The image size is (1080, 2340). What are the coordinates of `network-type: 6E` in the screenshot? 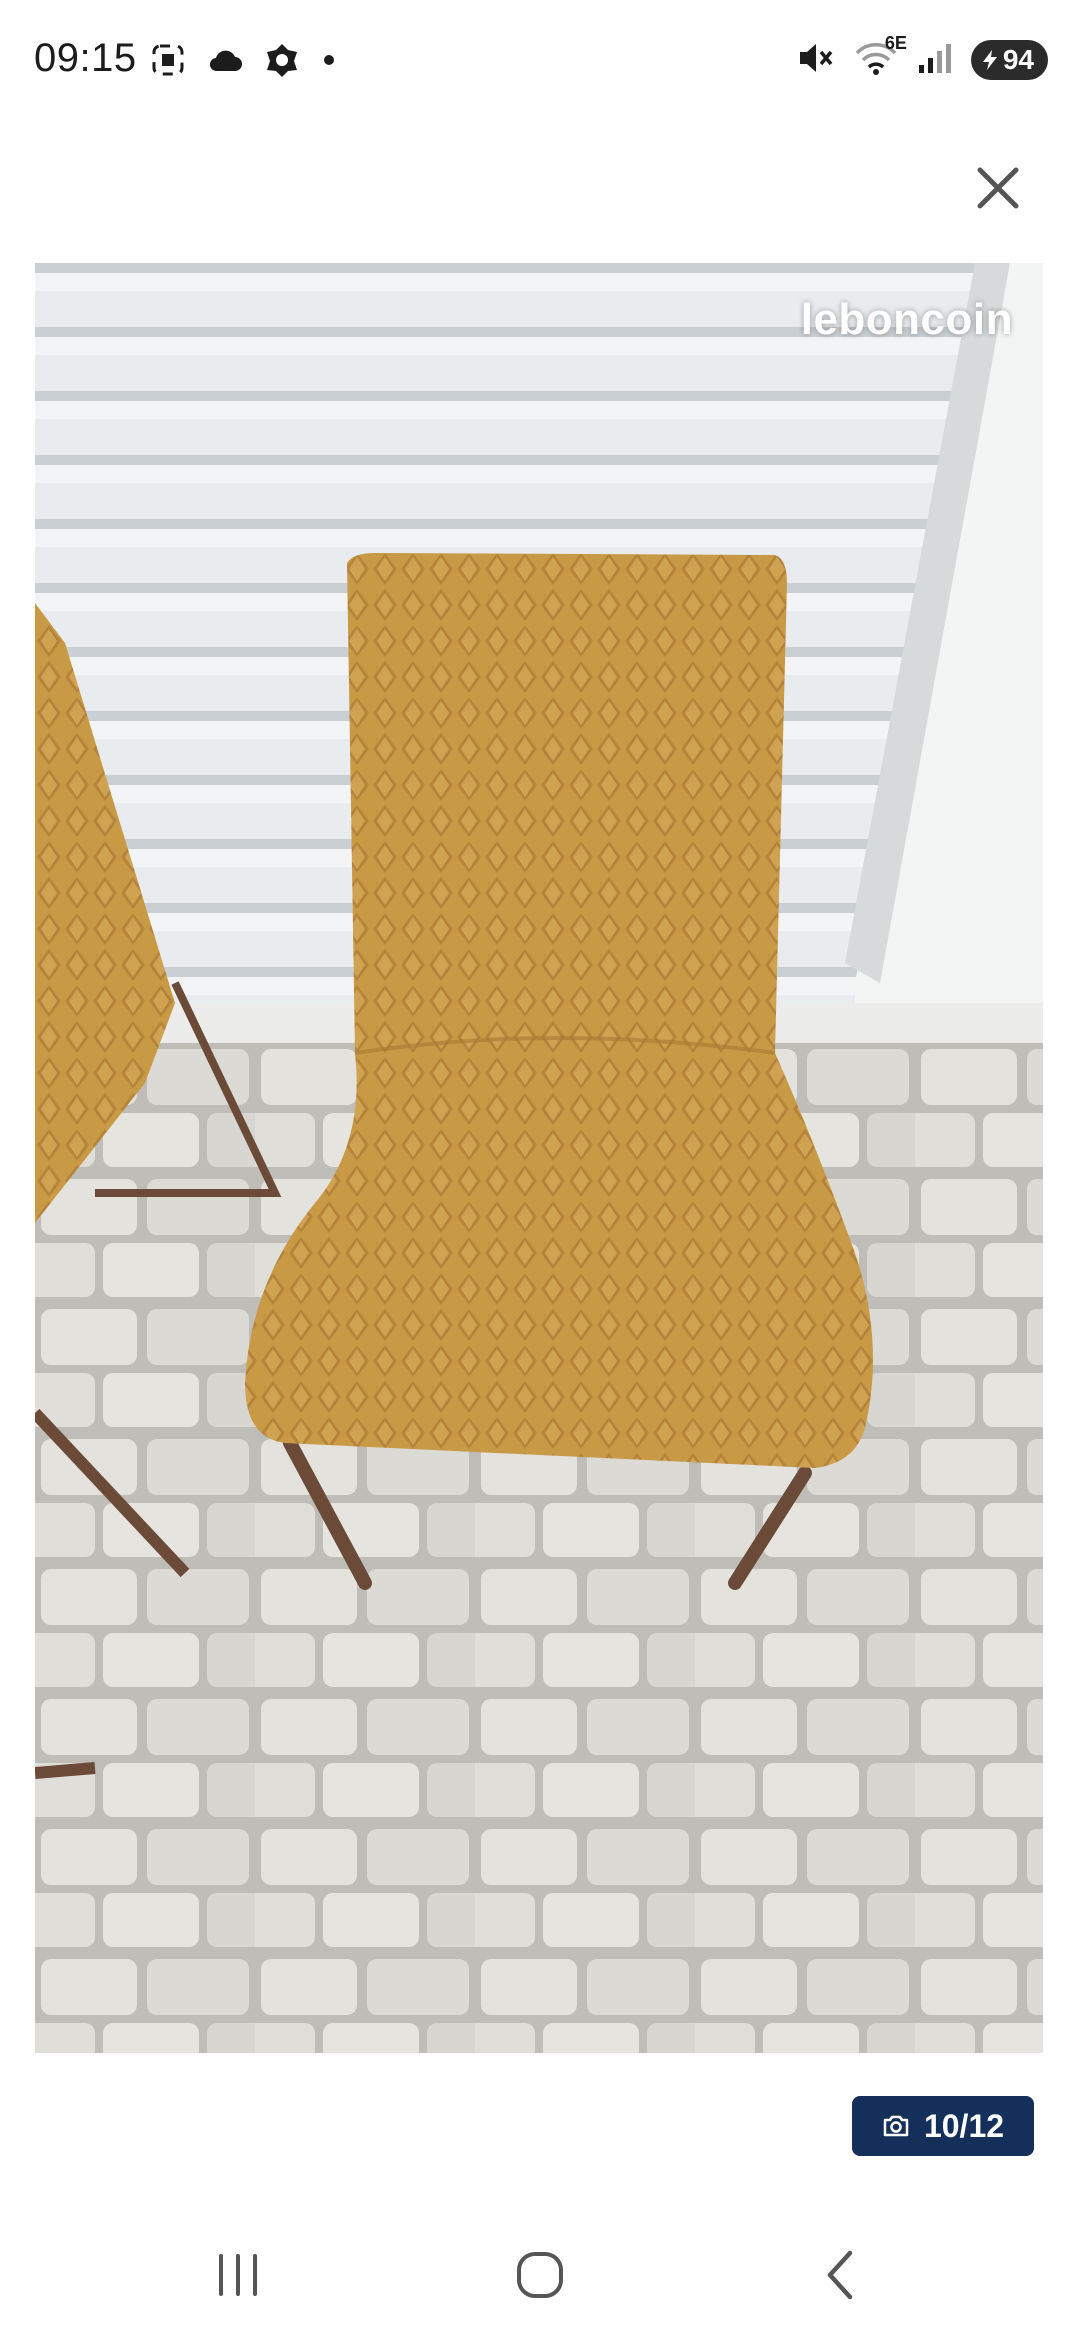 It's located at (895, 42).